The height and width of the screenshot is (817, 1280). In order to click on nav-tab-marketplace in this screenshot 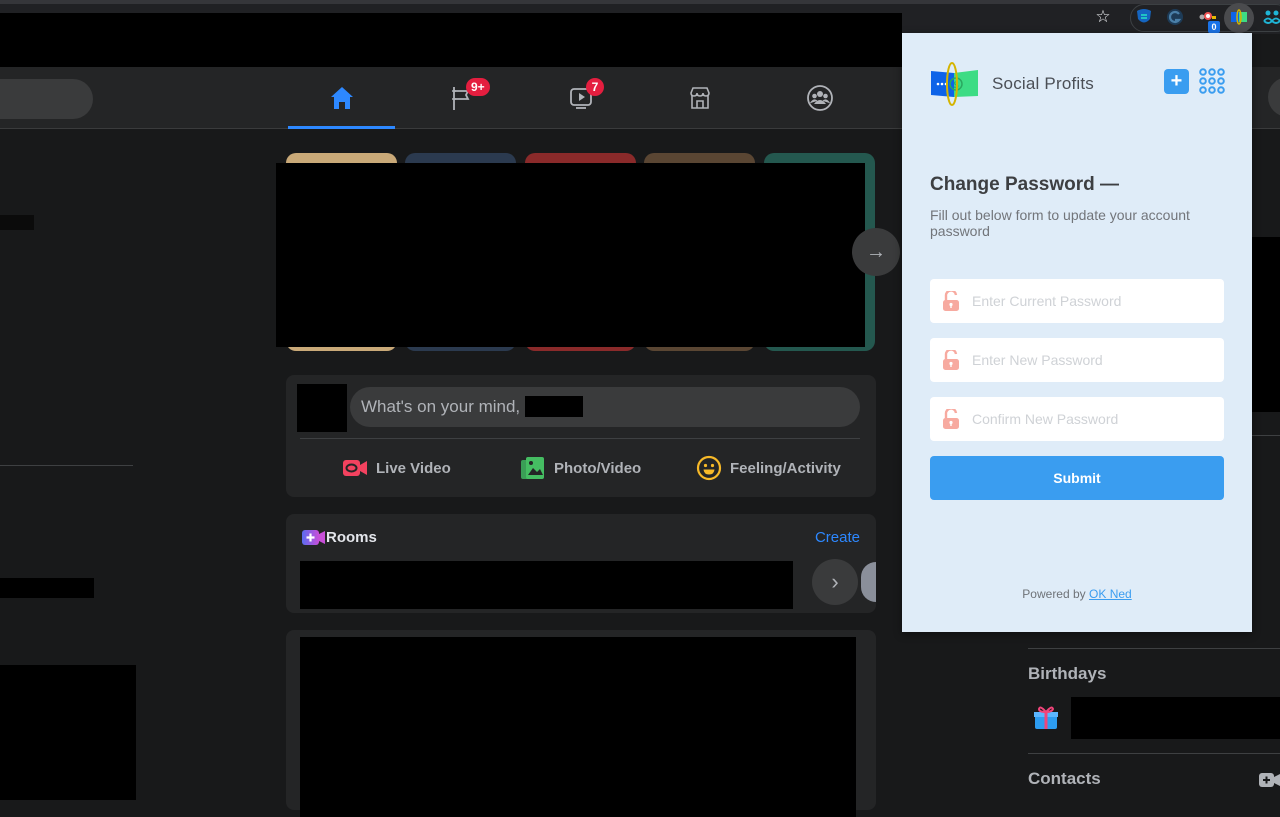, I will do `click(699, 97)`.